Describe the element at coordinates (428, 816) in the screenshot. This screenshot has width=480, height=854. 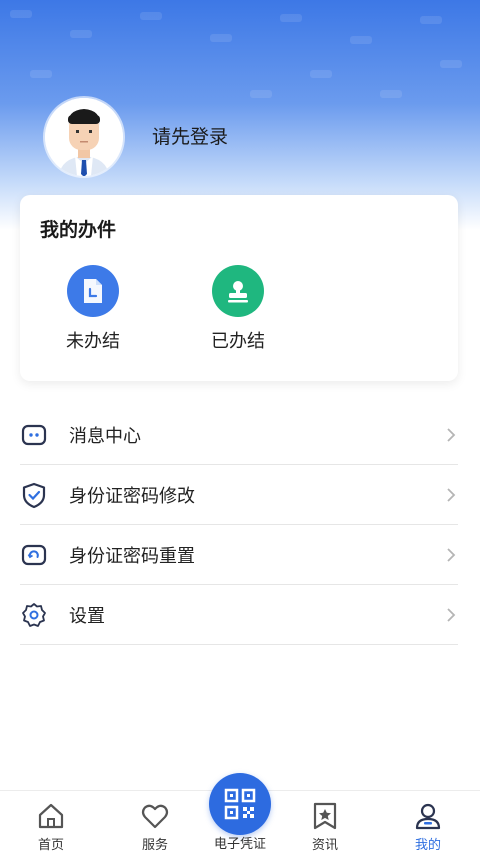
I see `user-icon` at that location.